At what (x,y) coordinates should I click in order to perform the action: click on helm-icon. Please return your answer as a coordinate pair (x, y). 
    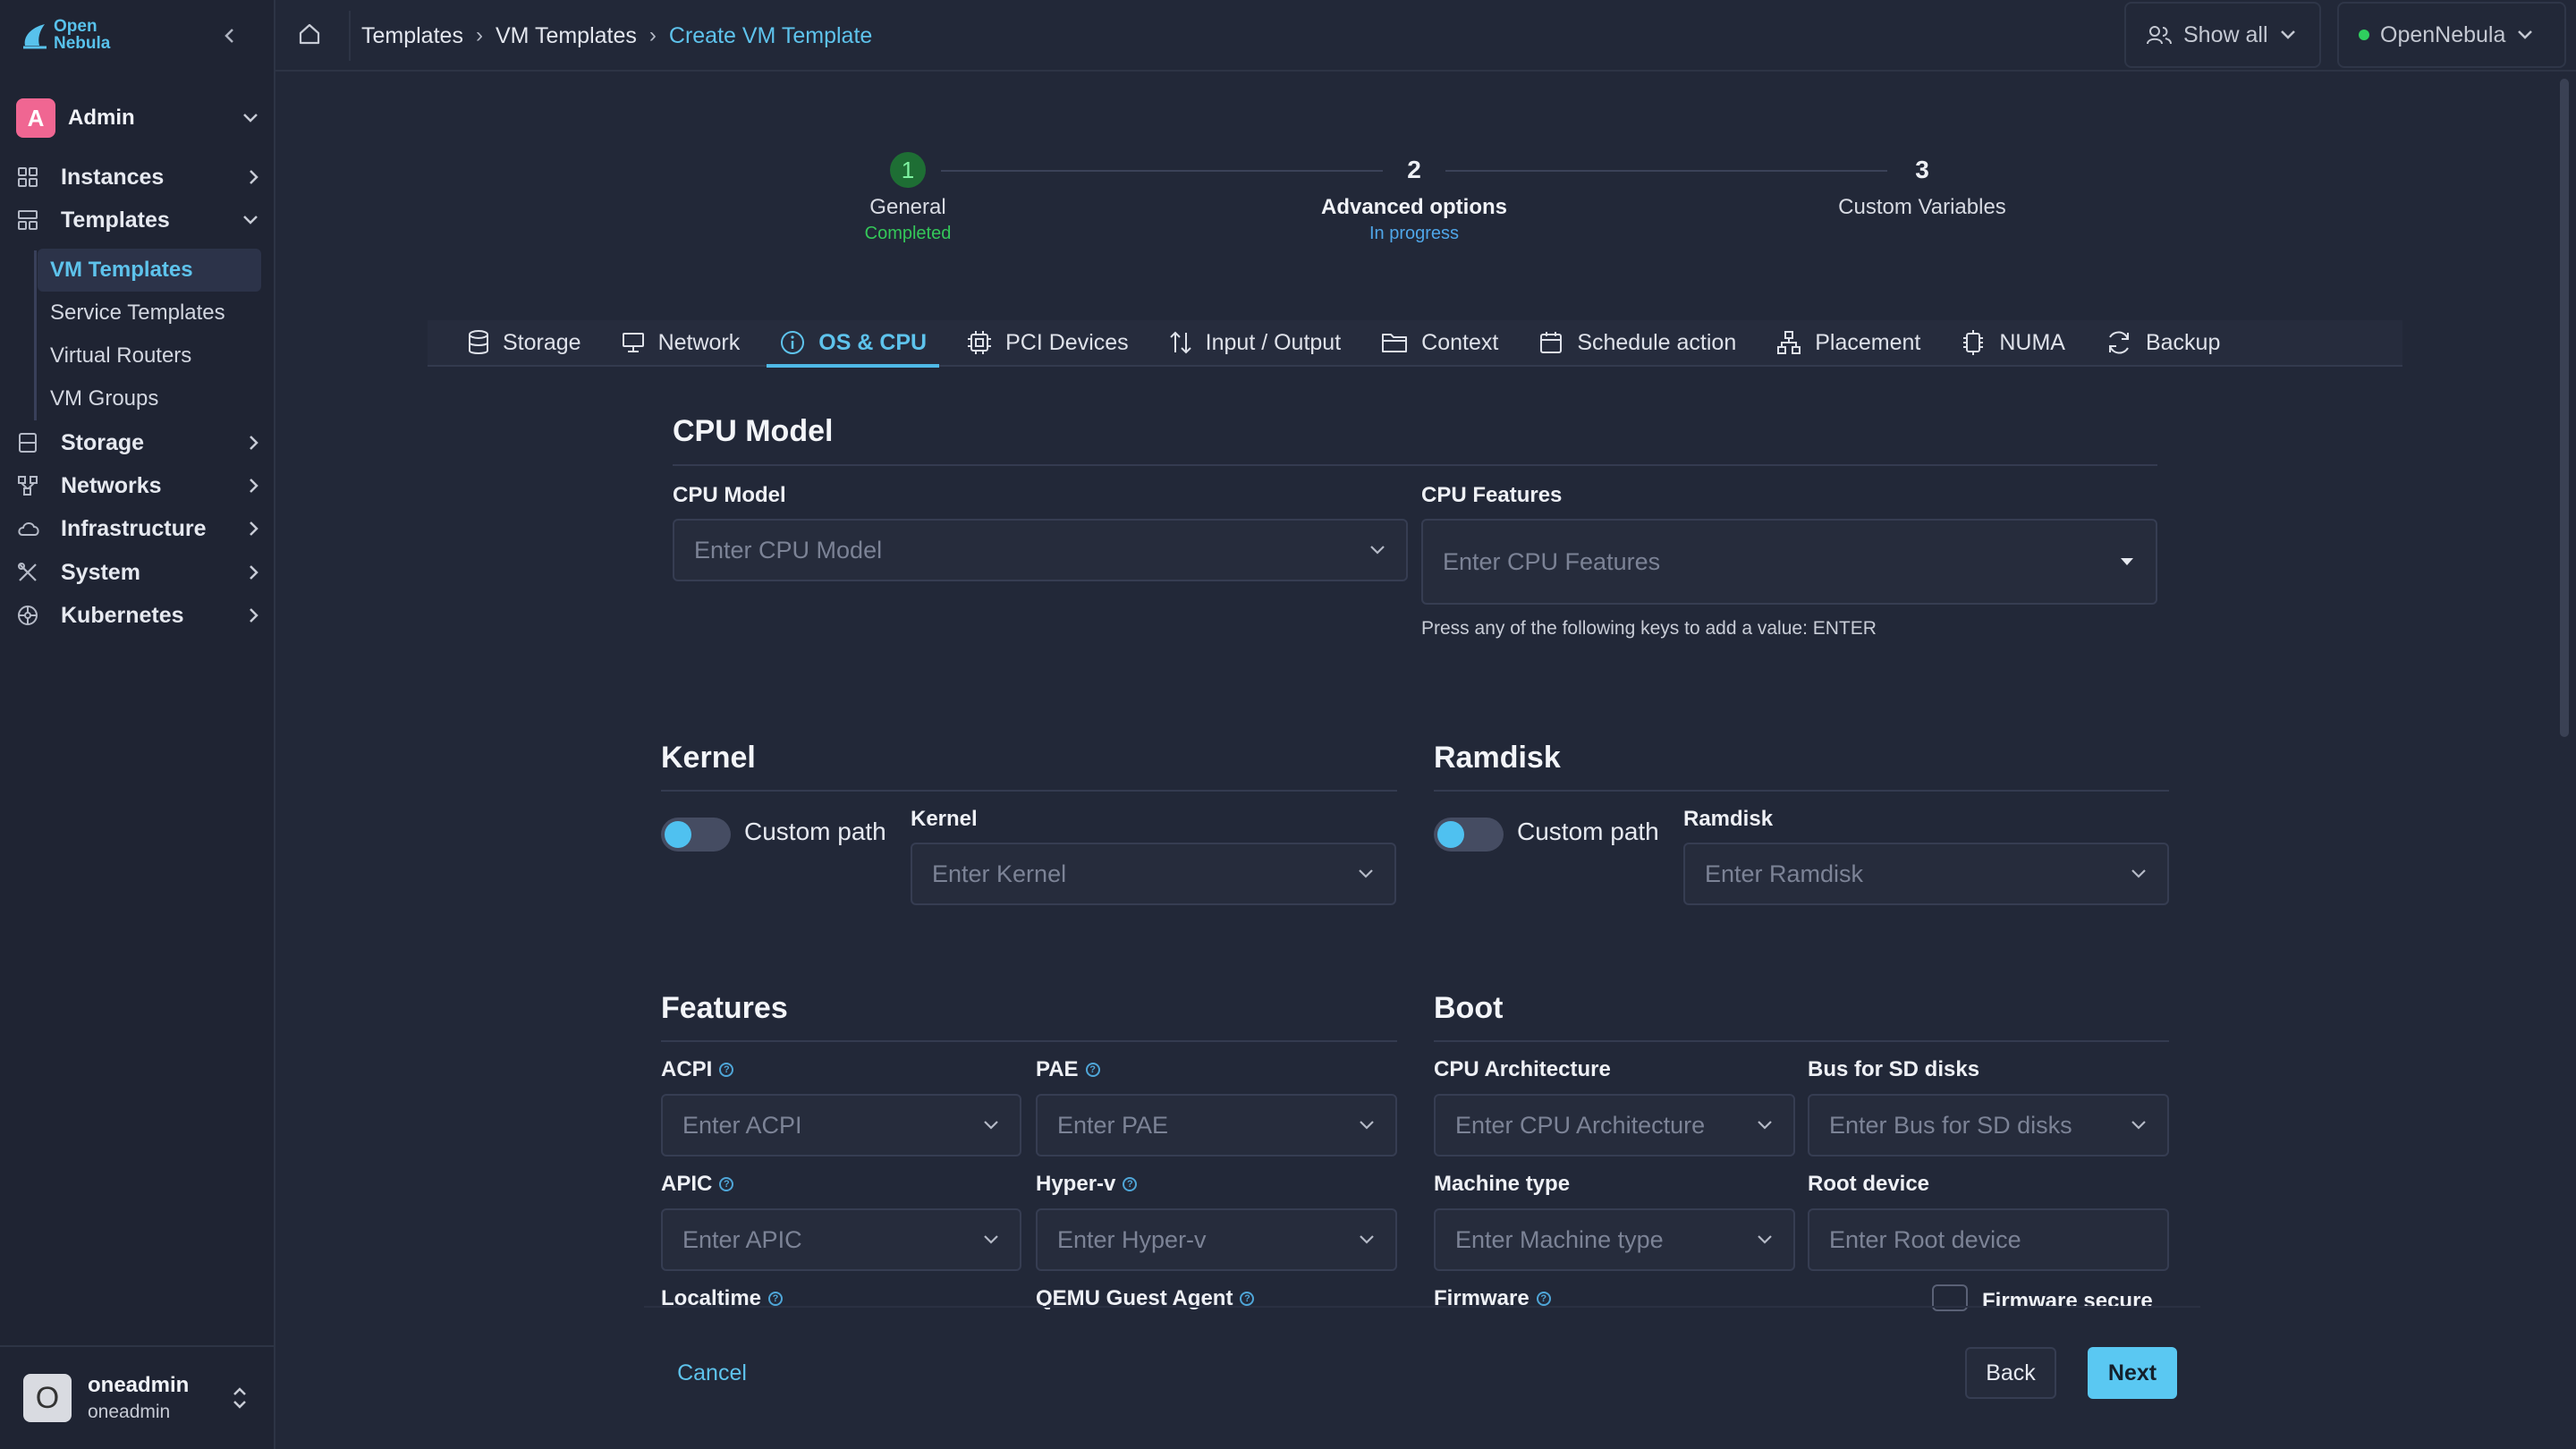
    Looking at the image, I should click on (30, 615).